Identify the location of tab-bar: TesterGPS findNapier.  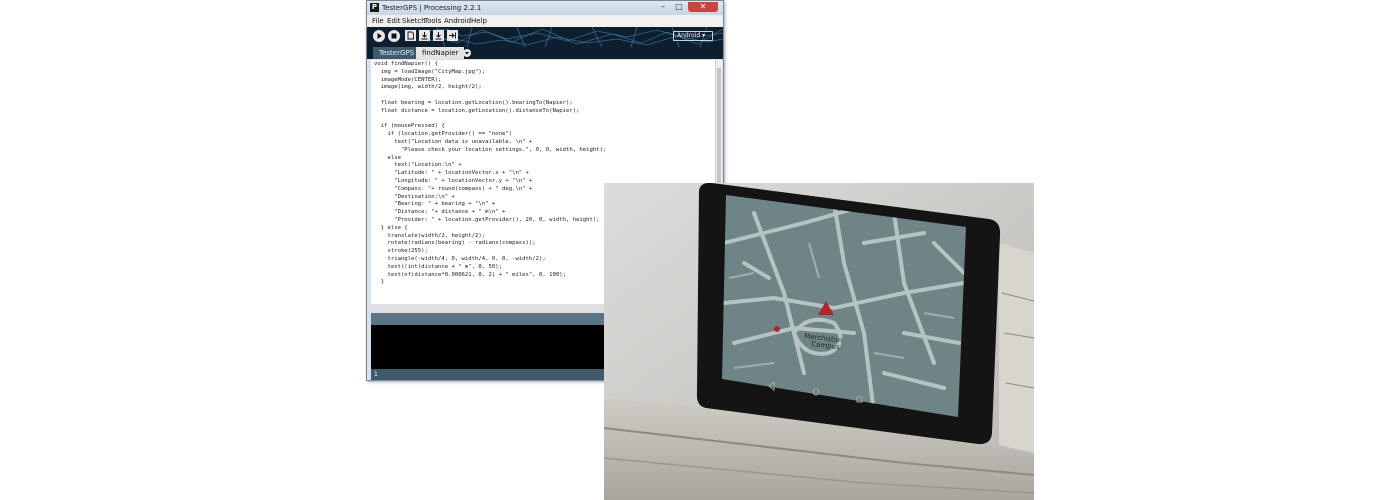
(545, 53).